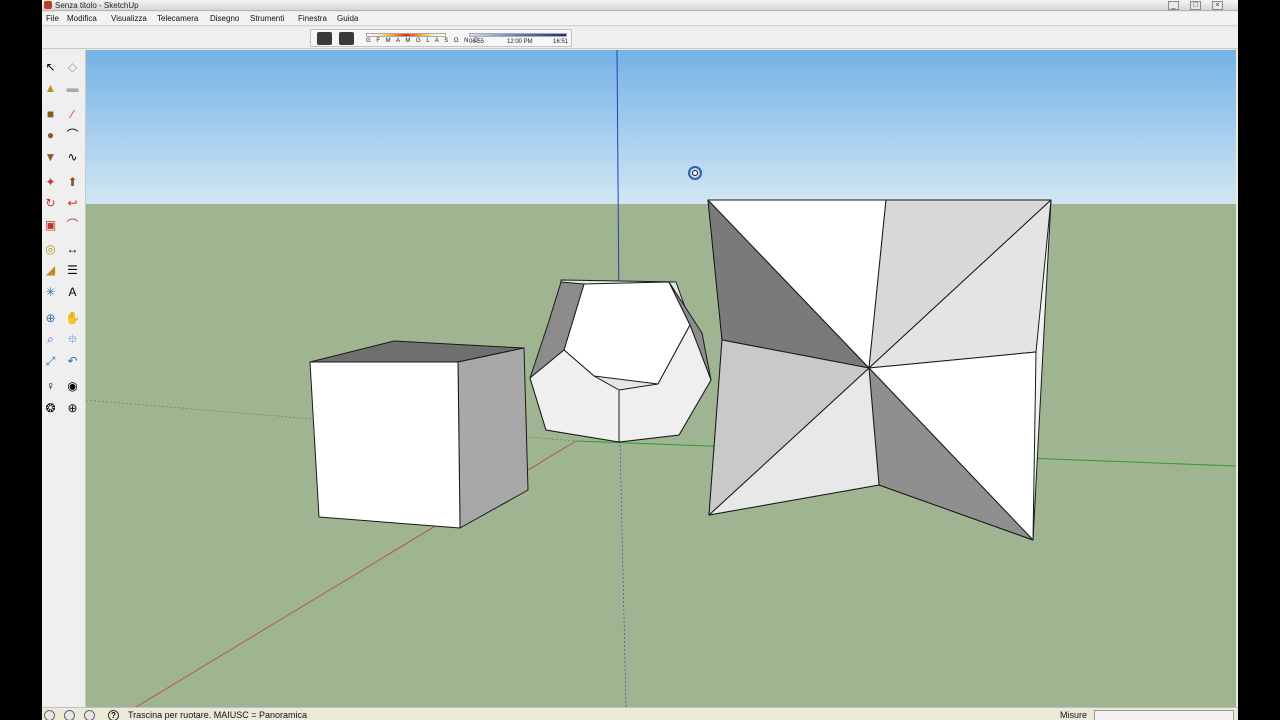 This screenshot has height=720, width=1280. Describe the element at coordinates (385, 445) in the screenshot. I see `cube-front-face` at that location.